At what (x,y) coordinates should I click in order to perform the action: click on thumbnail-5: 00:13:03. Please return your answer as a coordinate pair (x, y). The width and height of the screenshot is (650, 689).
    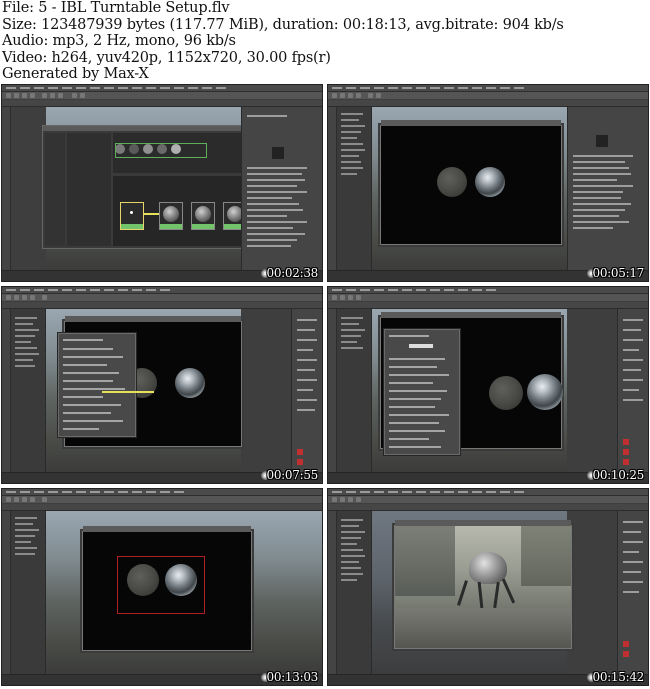
    Looking at the image, I should click on (162, 587).